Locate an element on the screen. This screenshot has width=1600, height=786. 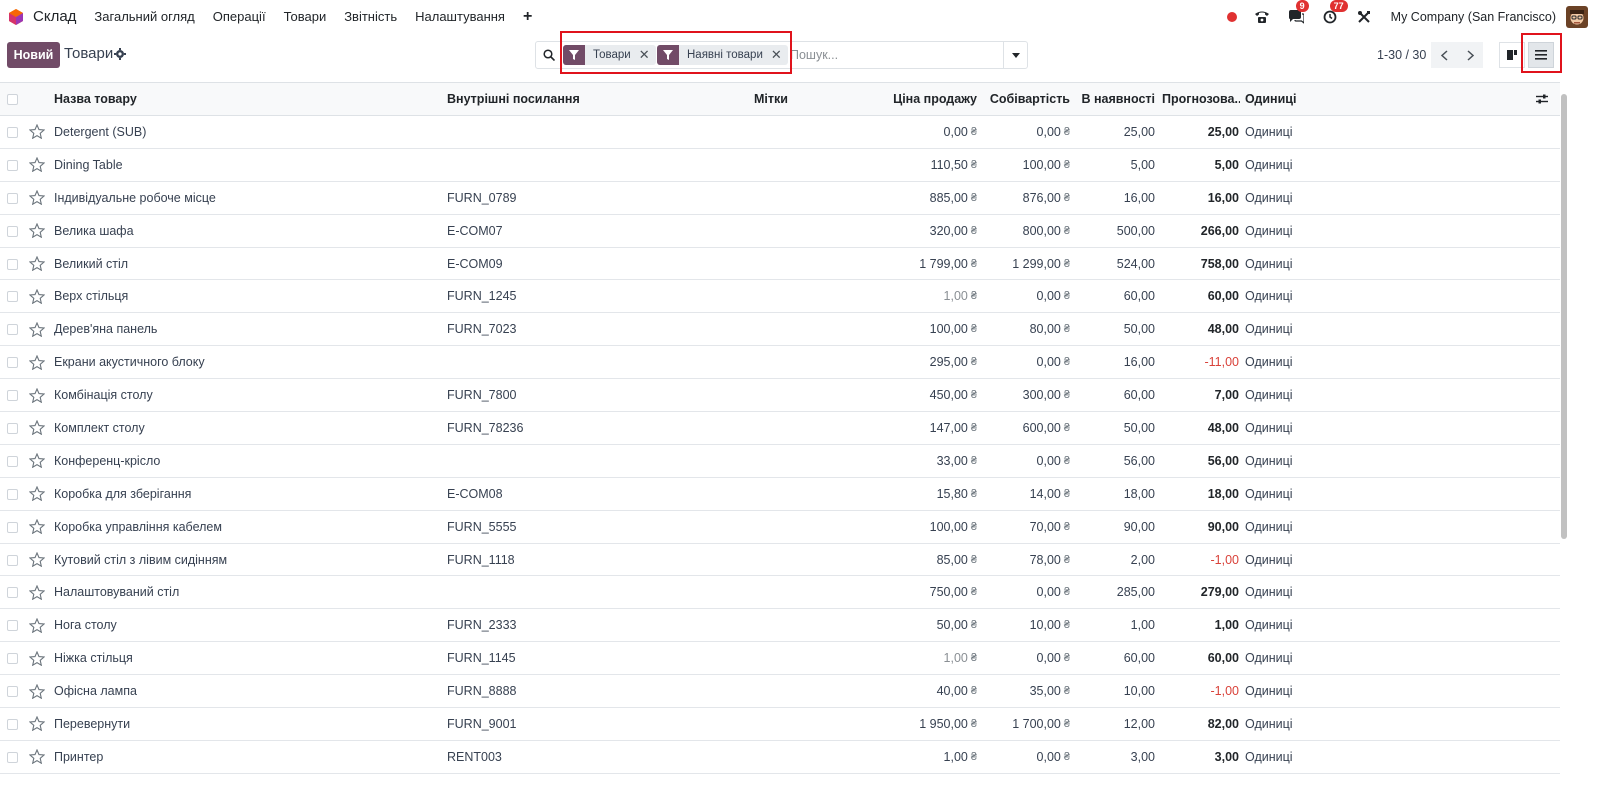
vertical-scrollbar is located at coordinates (1564, 434).